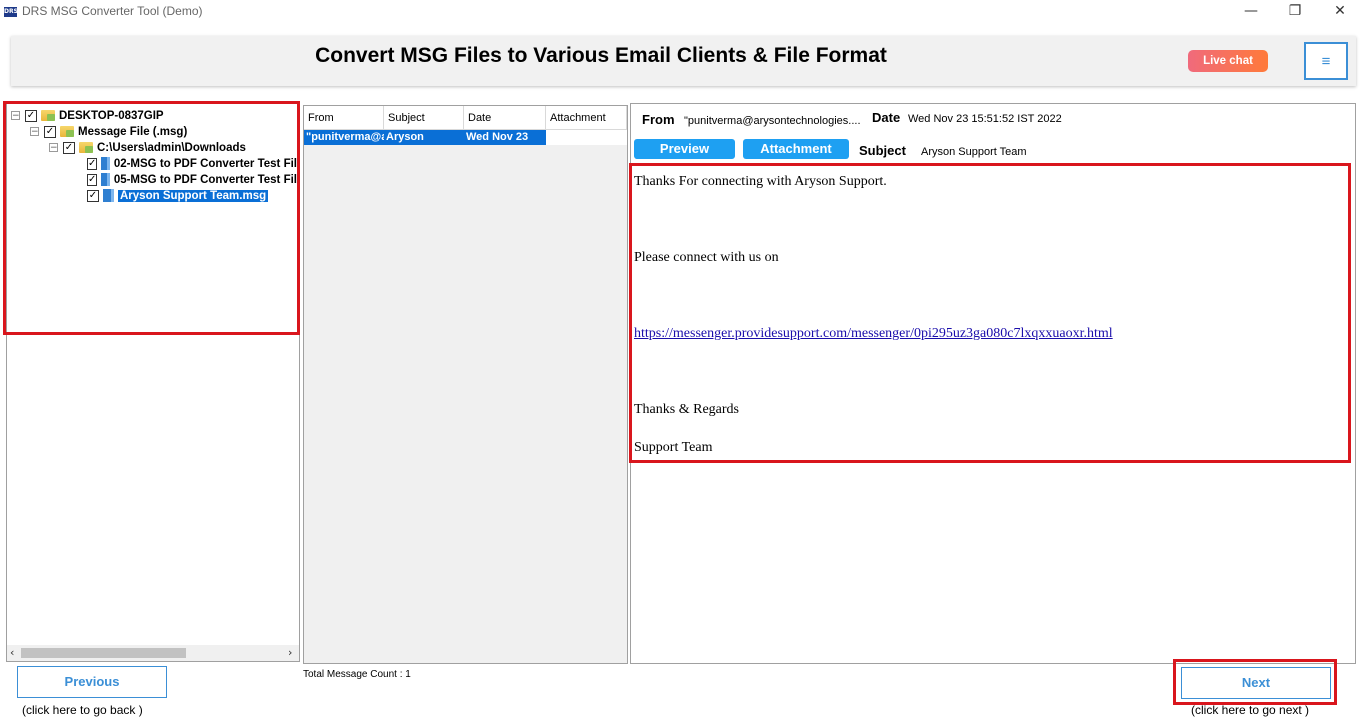  Describe the element at coordinates (1295, 12) in the screenshot. I see `restore-button: ❐` at that location.